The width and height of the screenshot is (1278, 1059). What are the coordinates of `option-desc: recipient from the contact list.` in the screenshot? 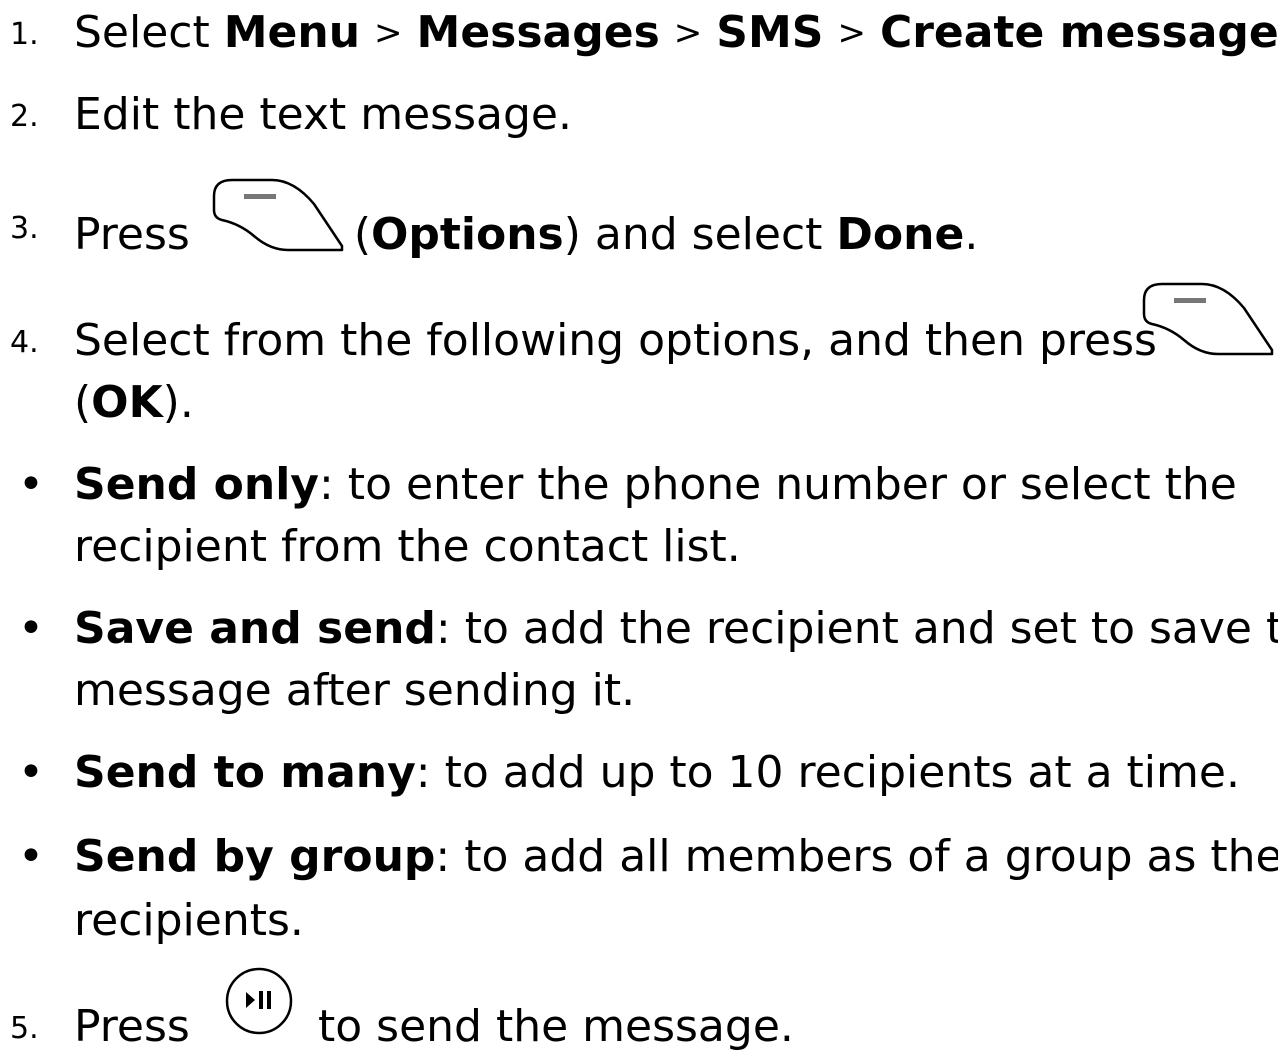 It's located at (407, 546).